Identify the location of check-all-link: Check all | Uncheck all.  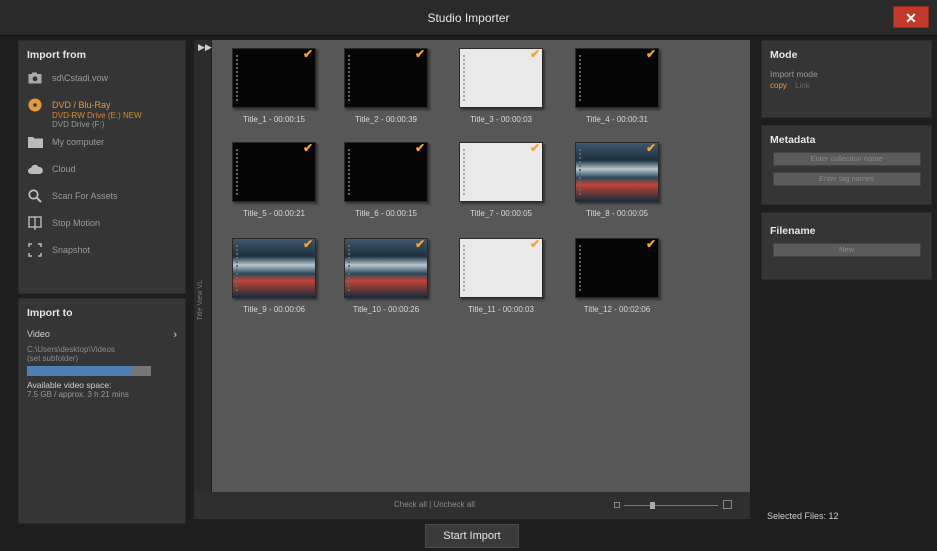
(434, 504).